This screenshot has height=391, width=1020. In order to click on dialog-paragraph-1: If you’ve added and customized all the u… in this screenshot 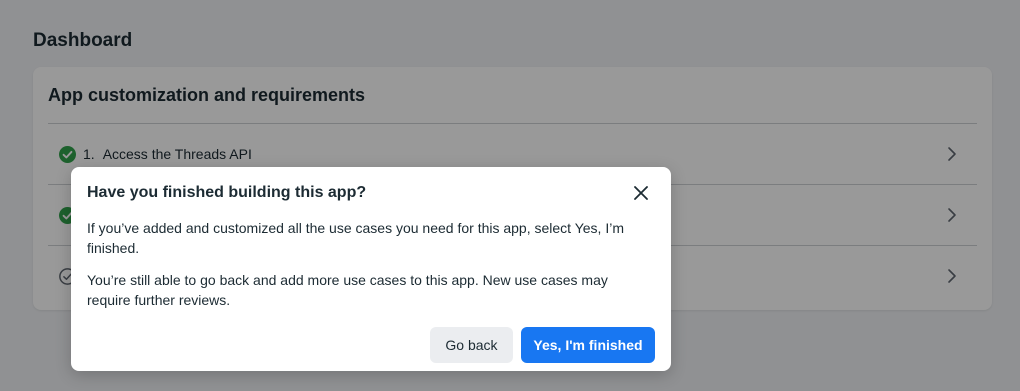, I will do `click(355, 238)`.